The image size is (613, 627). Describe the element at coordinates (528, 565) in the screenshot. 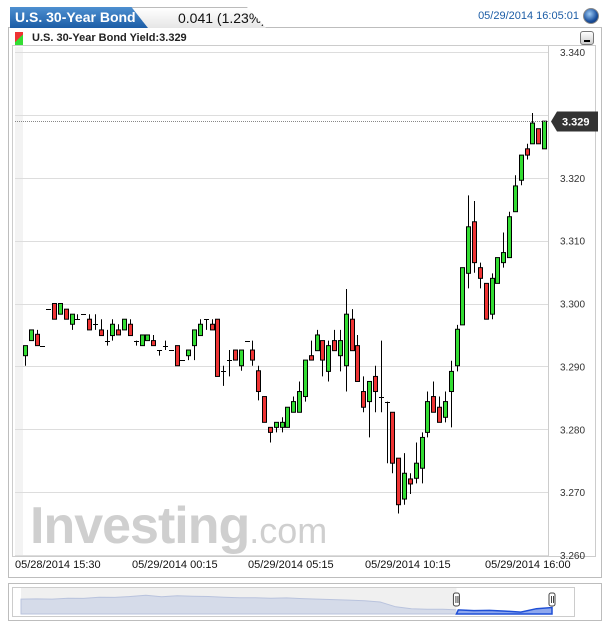

I see `x-tick-label: 05/29/2014 16:00` at that location.